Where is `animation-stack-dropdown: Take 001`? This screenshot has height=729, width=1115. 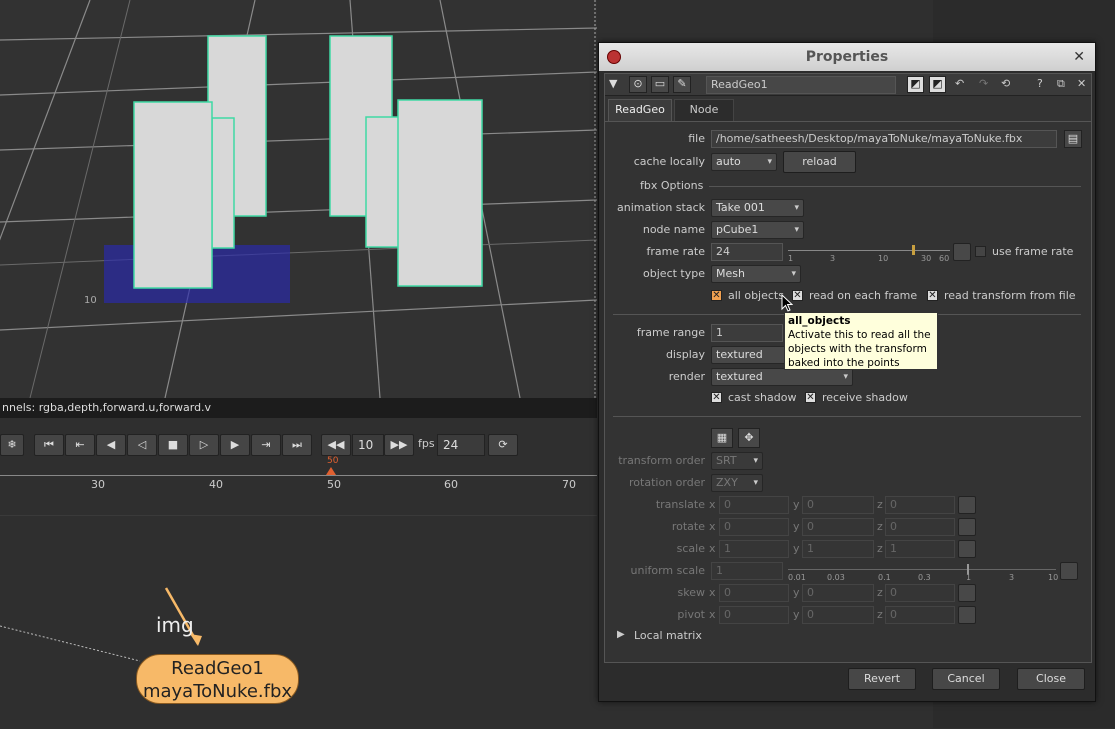 animation-stack-dropdown: Take 001 is located at coordinates (757, 208).